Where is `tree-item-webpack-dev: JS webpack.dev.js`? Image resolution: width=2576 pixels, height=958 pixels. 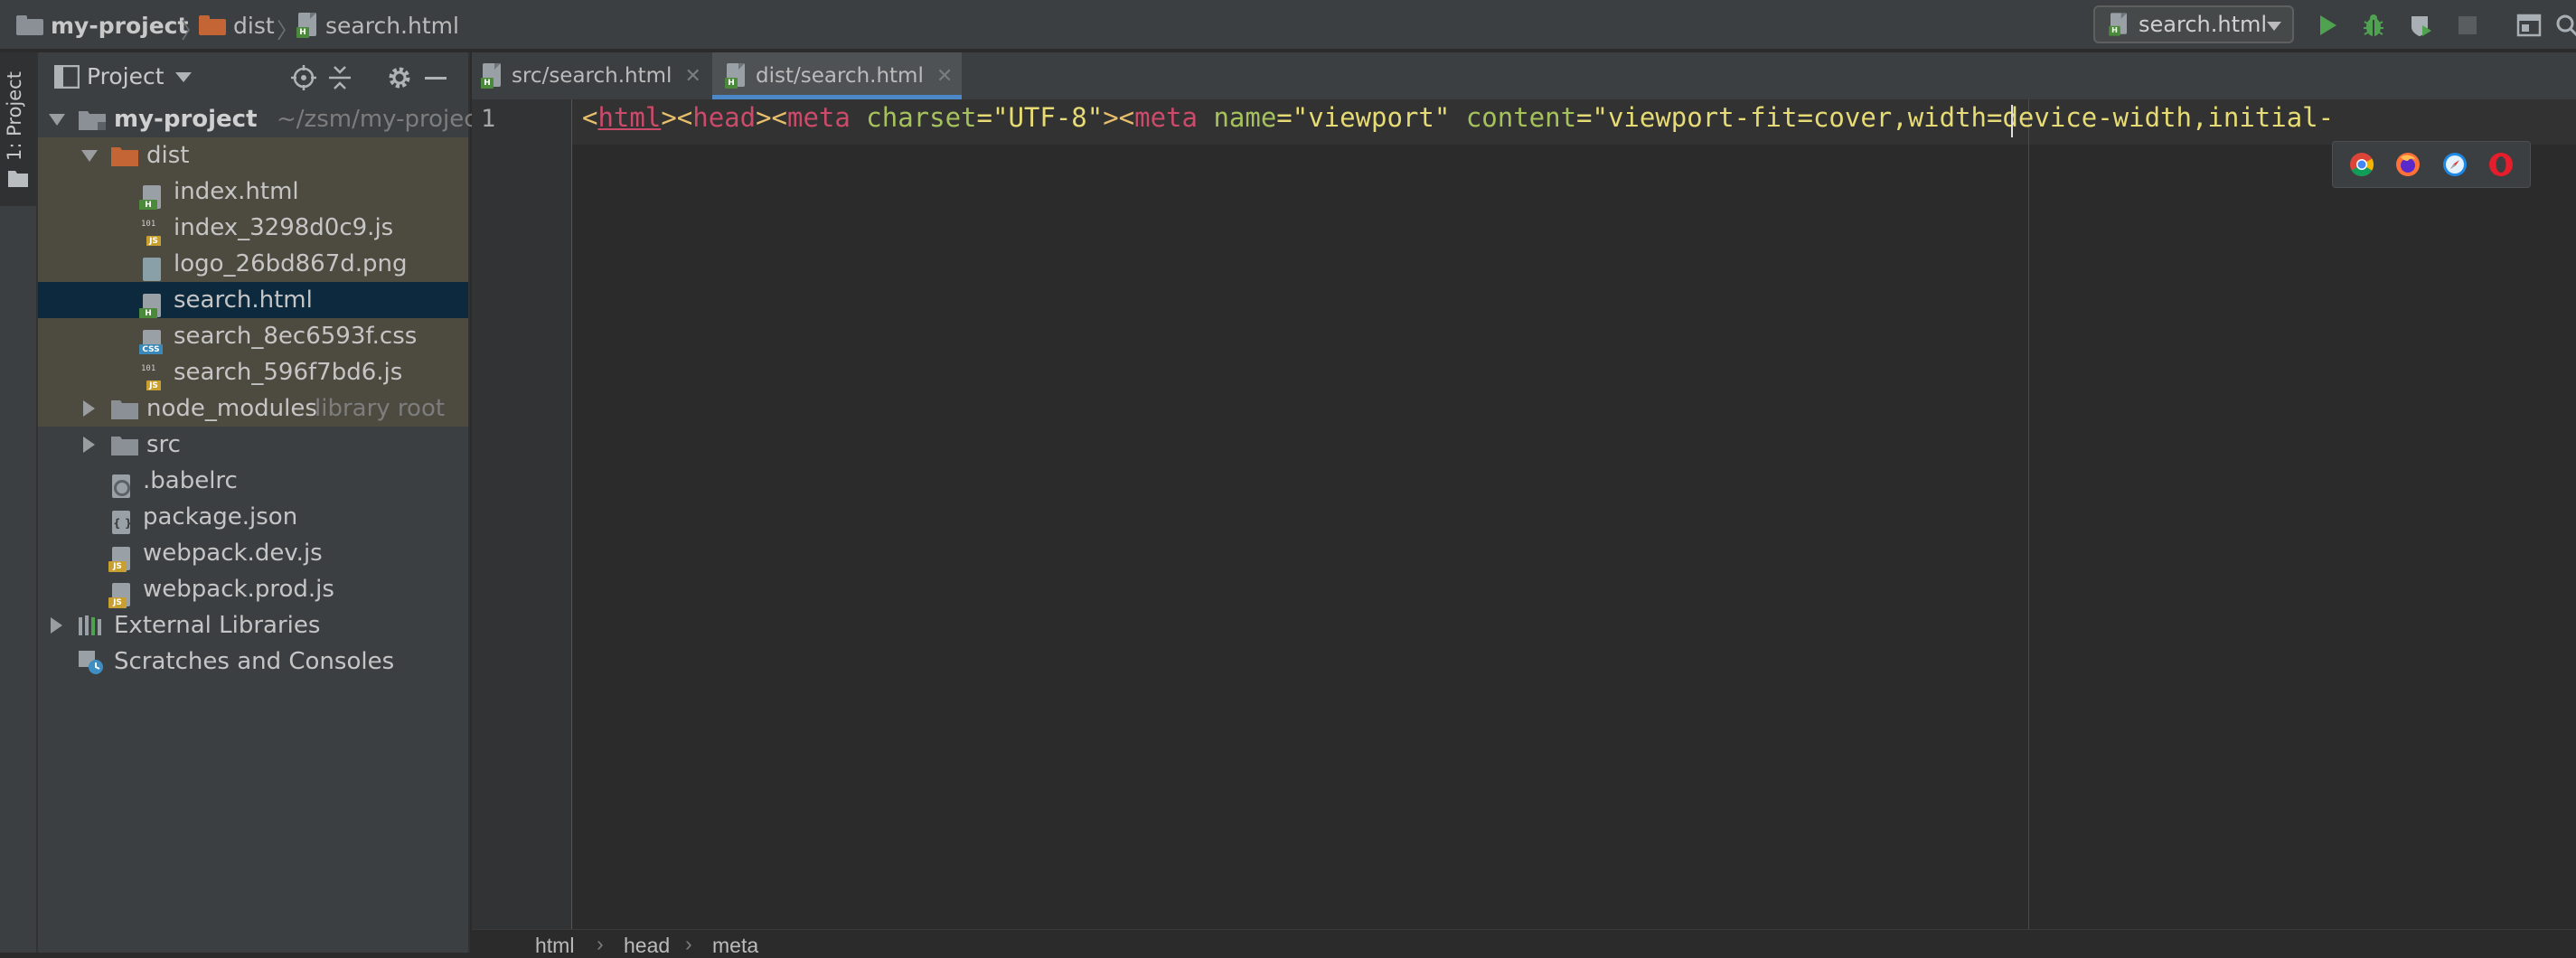 tree-item-webpack-dev: JS webpack.dev.js is located at coordinates (253, 553).